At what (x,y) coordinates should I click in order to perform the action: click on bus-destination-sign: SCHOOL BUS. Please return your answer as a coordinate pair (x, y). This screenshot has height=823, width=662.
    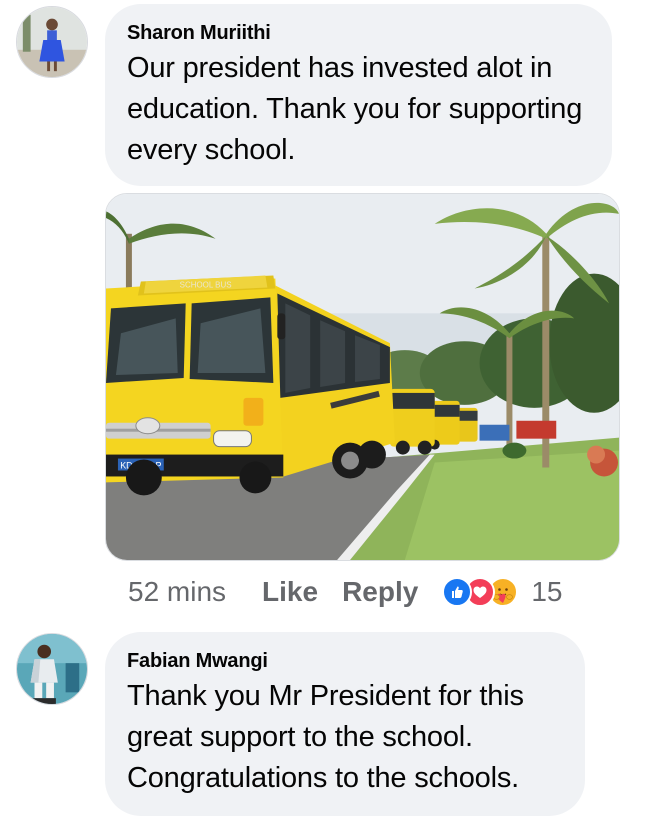
    Looking at the image, I should click on (206, 284).